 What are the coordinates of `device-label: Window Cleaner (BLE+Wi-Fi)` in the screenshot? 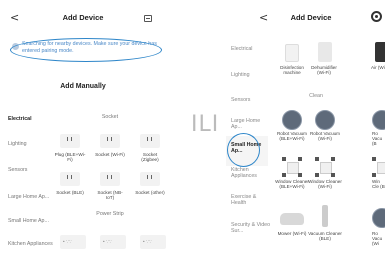 It's located at (292, 184).